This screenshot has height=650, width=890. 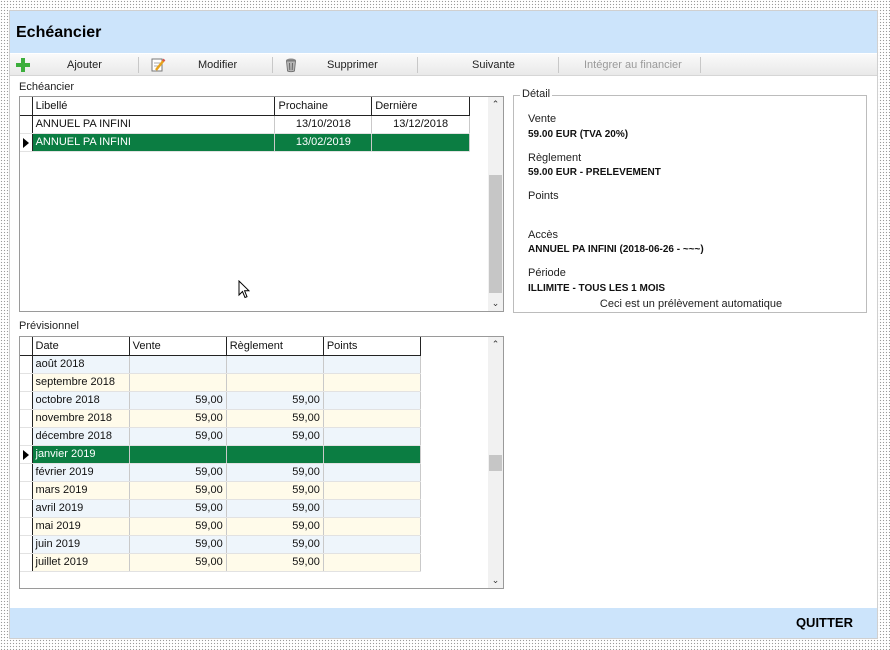 What do you see at coordinates (221, 472) in the screenshot?
I see `table-row: février 2019 59,00 59,00` at bounding box center [221, 472].